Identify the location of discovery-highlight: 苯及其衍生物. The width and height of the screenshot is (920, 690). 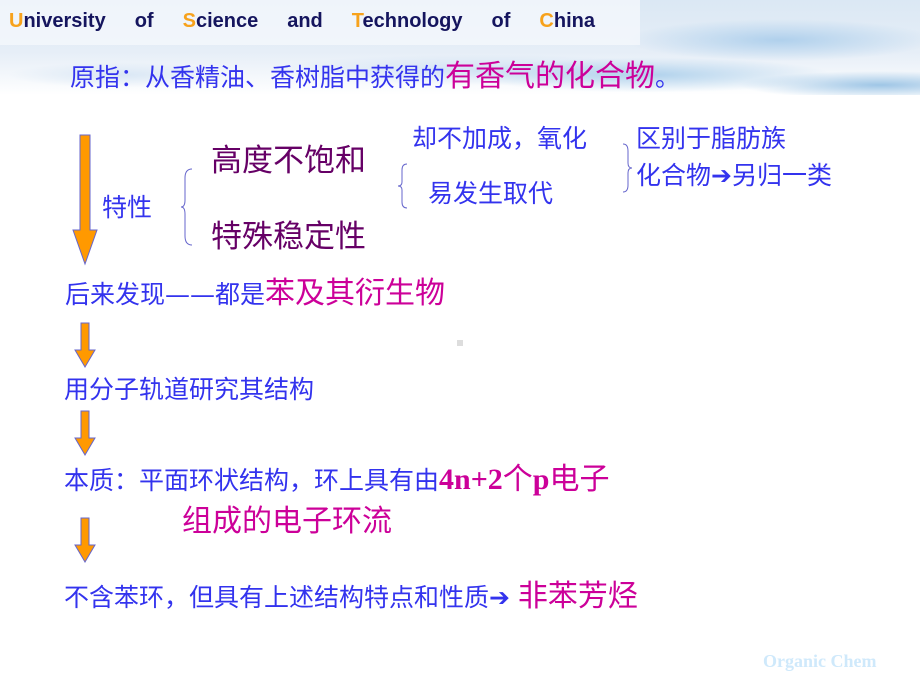
(355, 293).